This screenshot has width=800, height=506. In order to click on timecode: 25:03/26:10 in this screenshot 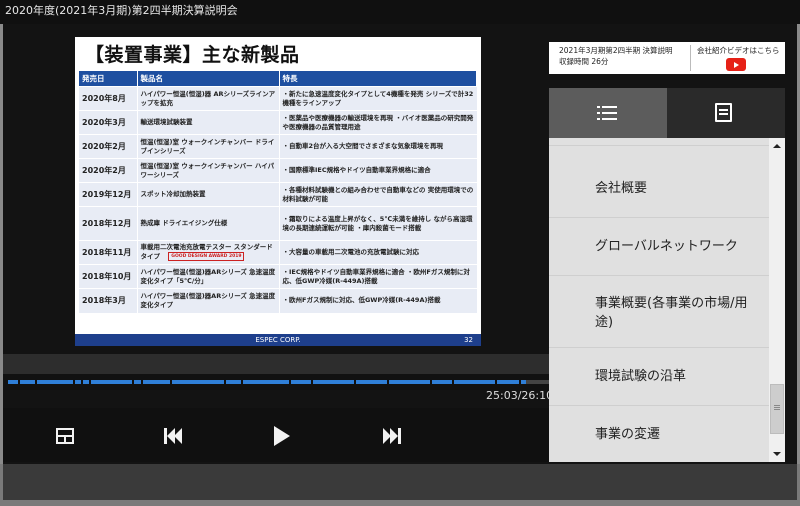, I will do `click(520, 395)`.